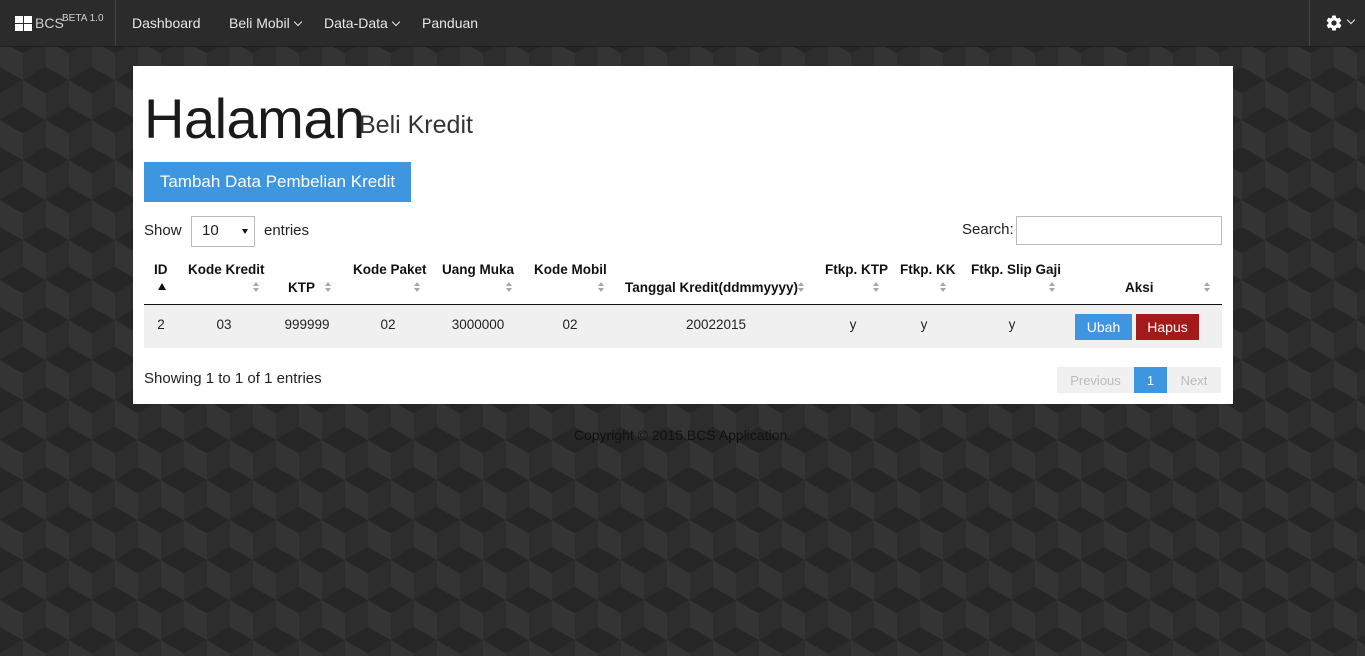  What do you see at coordinates (1103, 327) in the screenshot?
I see `edit-button: Ubah` at bounding box center [1103, 327].